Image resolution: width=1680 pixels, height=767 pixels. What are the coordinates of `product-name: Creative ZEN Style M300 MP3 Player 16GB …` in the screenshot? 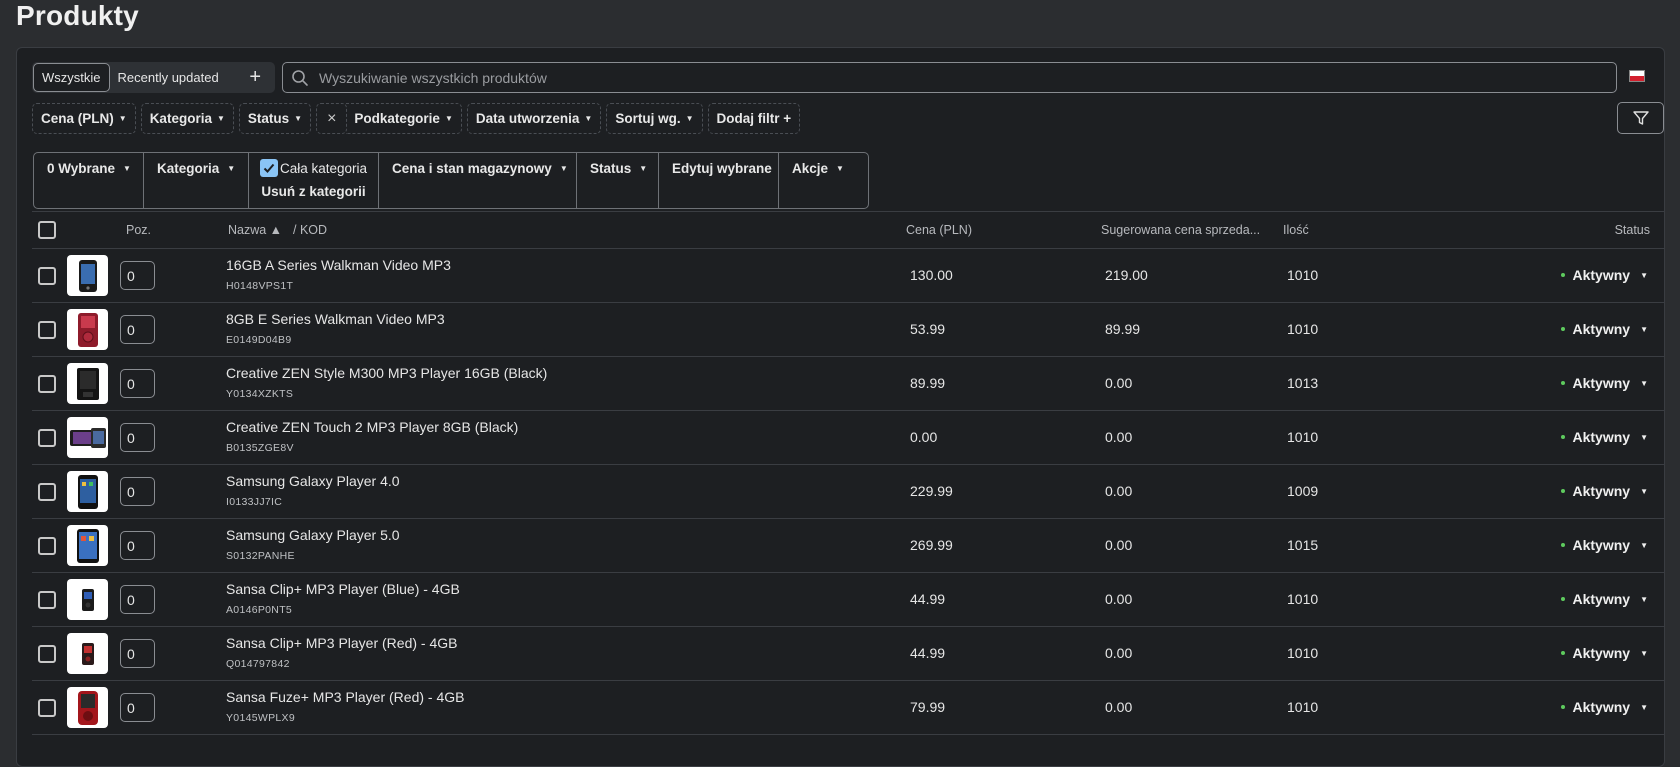 It's located at (386, 373).